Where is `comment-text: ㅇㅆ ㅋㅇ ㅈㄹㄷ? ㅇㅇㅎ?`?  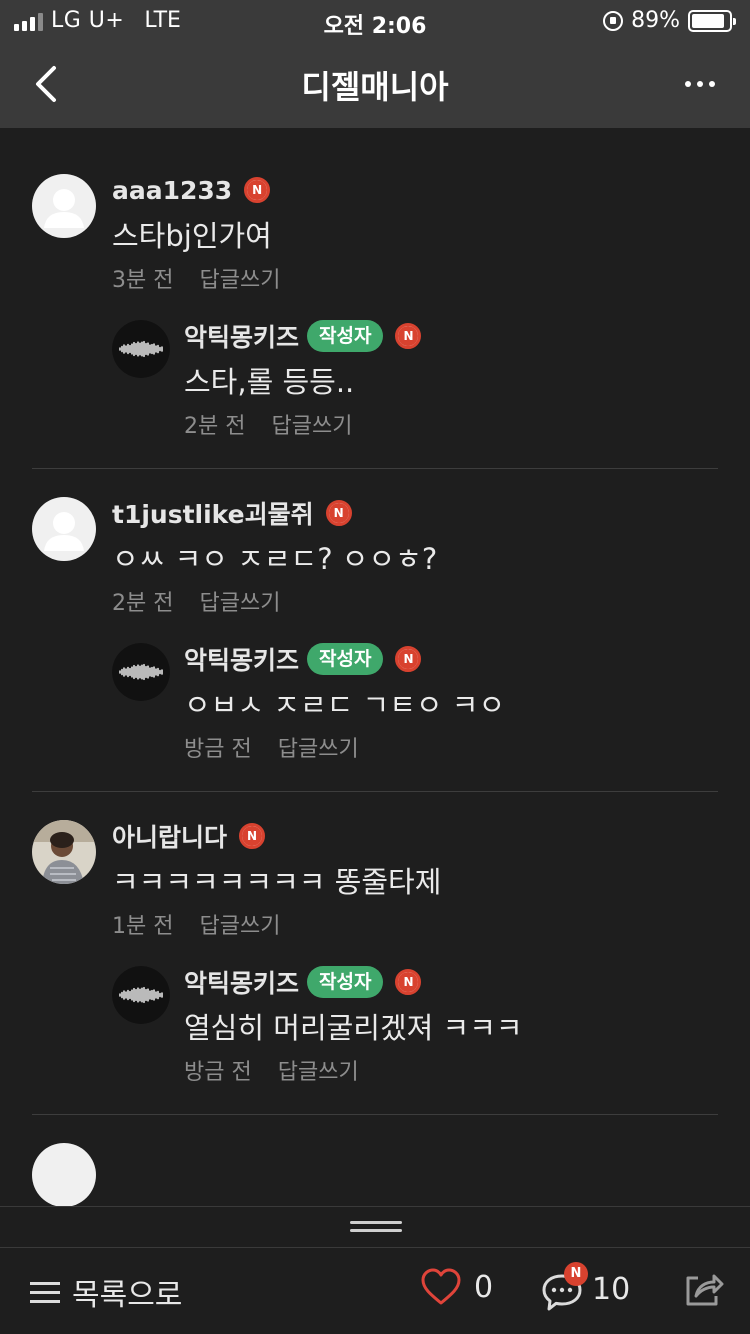 comment-text: ㅇㅆ ㅋㅇ ㅈㄹㄷ? ㅇㅇㅎ? is located at coordinates (275, 559).